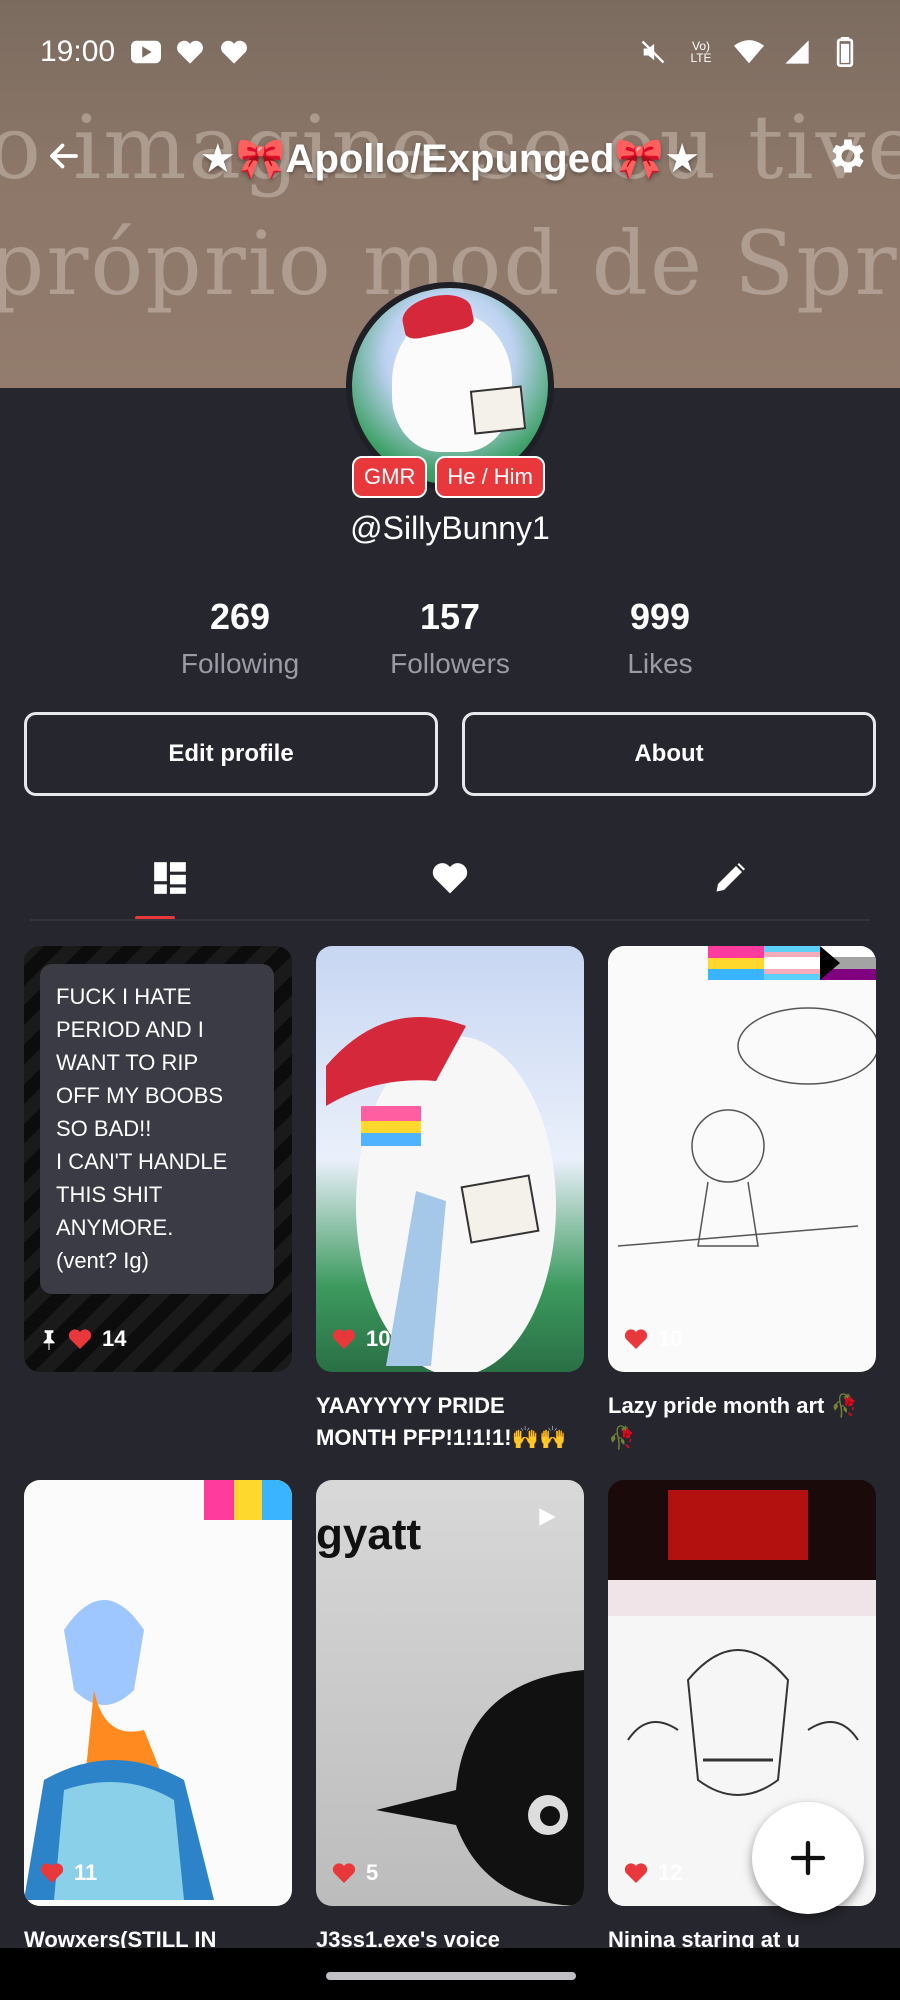 The width and height of the screenshot is (900, 2000). I want to click on system-nav-bar, so click(450, 1974).